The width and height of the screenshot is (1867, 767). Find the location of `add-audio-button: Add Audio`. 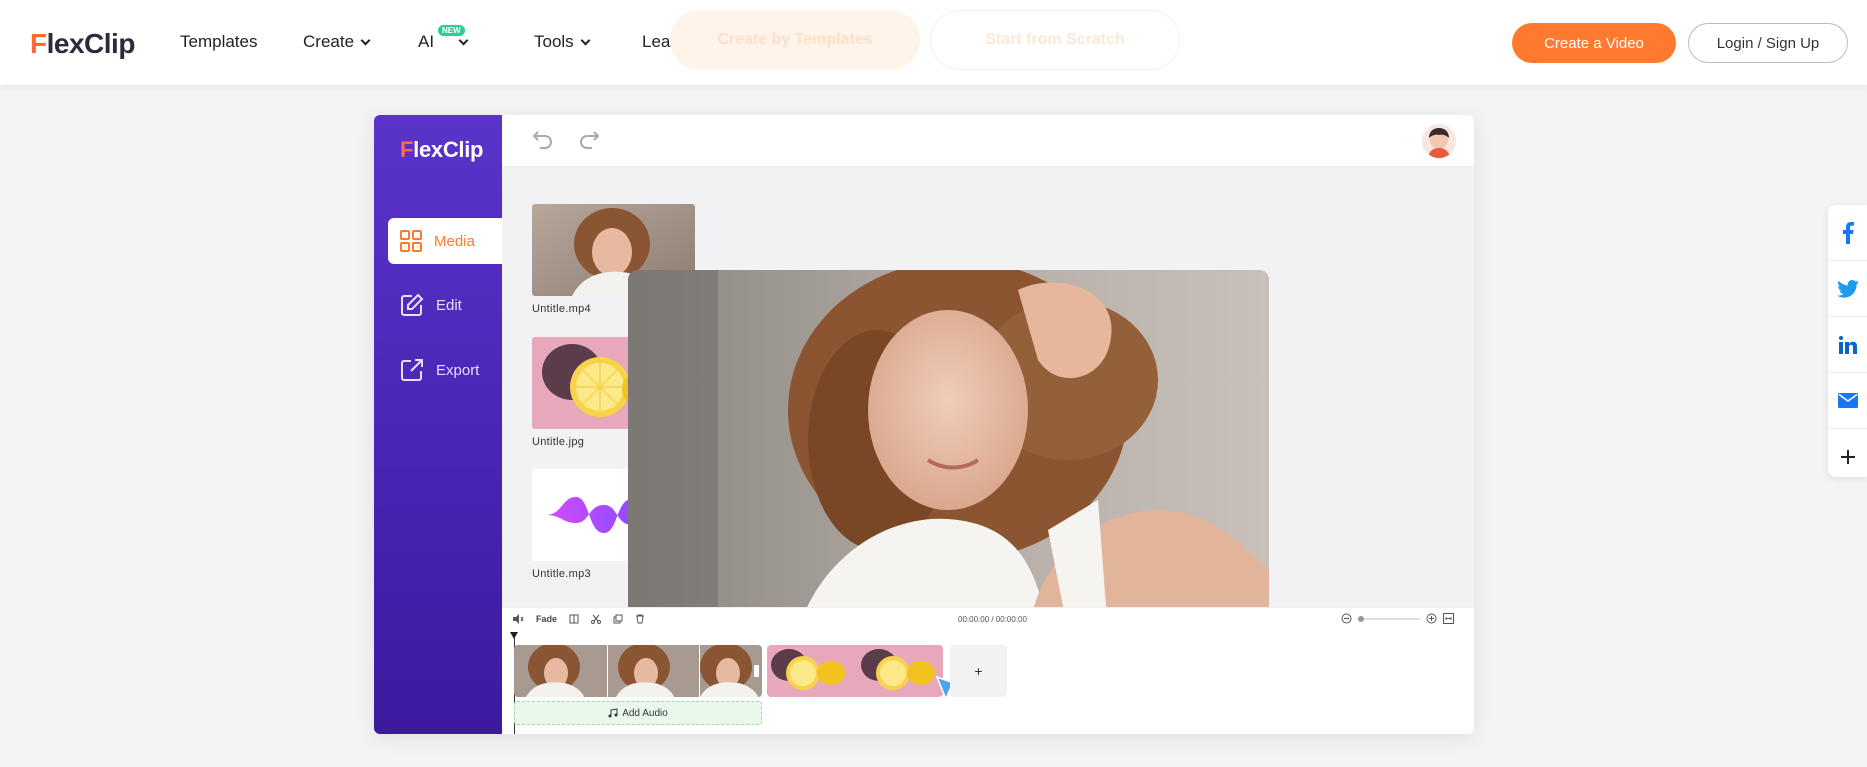

add-audio-button: Add Audio is located at coordinates (638, 713).